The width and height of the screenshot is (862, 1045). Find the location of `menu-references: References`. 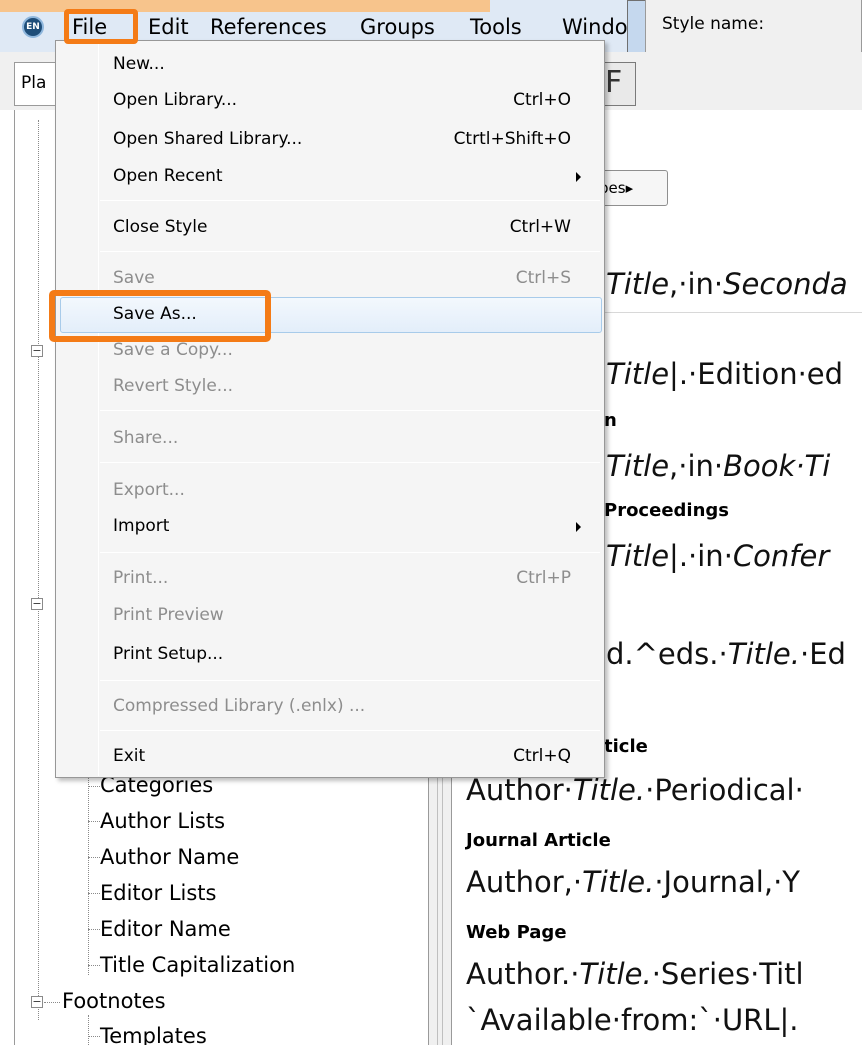

menu-references: References is located at coordinates (268, 27).